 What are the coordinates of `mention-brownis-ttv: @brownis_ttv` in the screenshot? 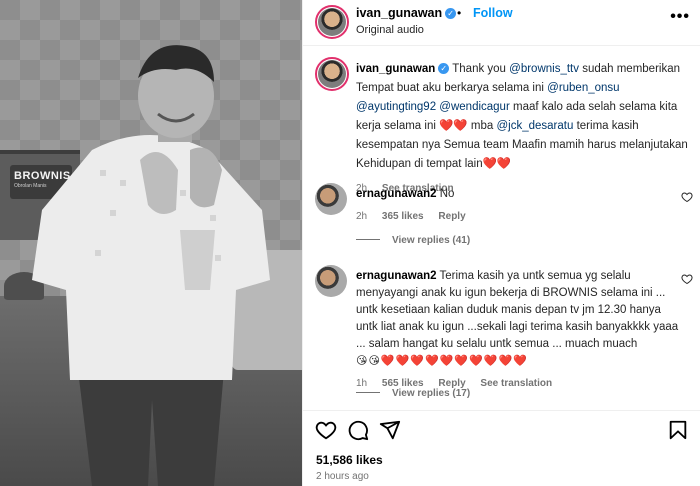 It's located at (544, 69).